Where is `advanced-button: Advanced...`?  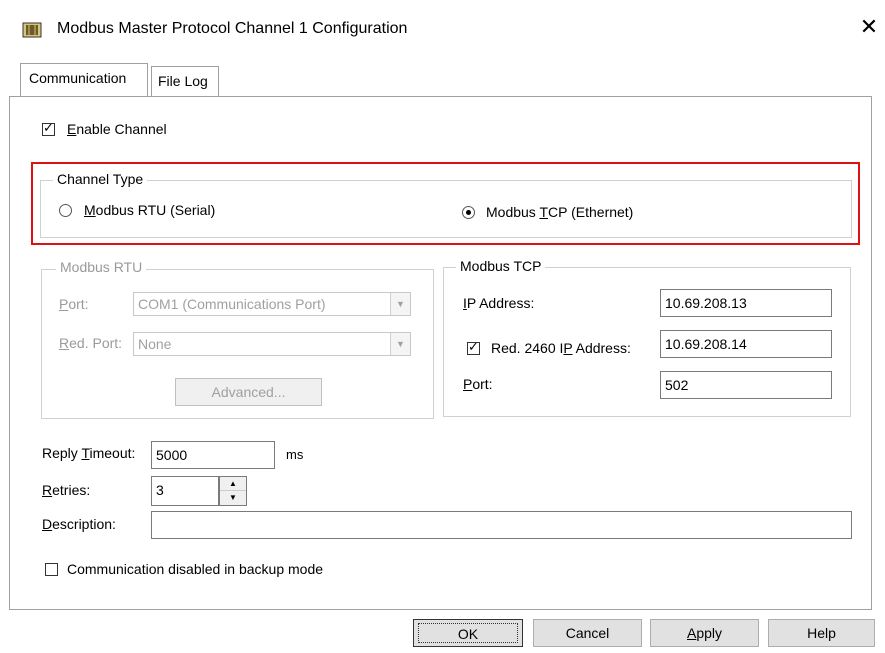 advanced-button: Advanced... is located at coordinates (248, 392).